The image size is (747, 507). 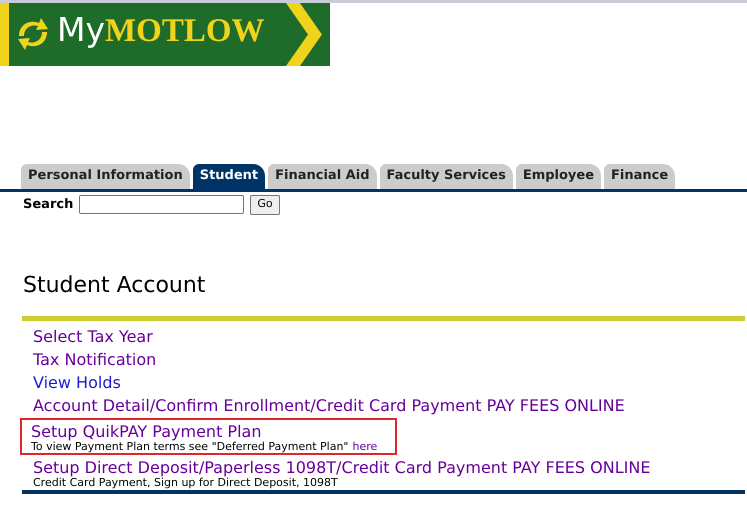 I want to click on page-title: Student Account, so click(x=114, y=286).